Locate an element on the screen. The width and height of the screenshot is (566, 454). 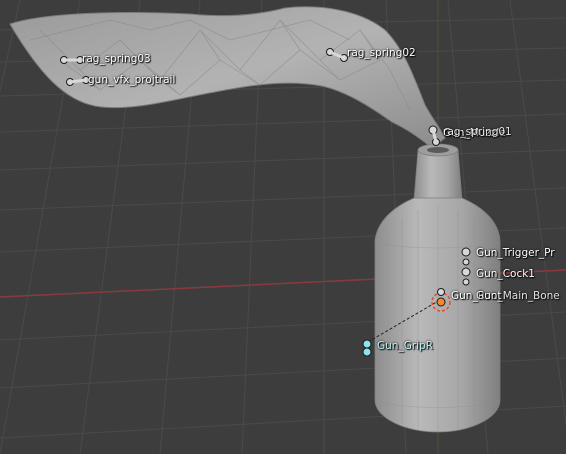
bone-label-rag-spring01: rag_spring01 is located at coordinates (477, 132).